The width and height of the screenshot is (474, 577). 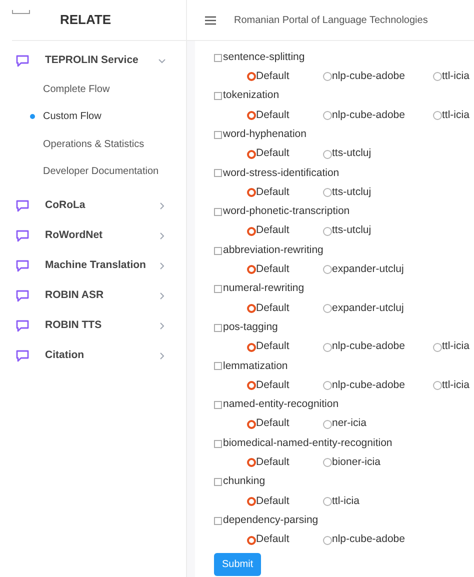 What do you see at coordinates (210, 20) in the screenshot?
I see `menu-icon` at bounding box center [210, 20].